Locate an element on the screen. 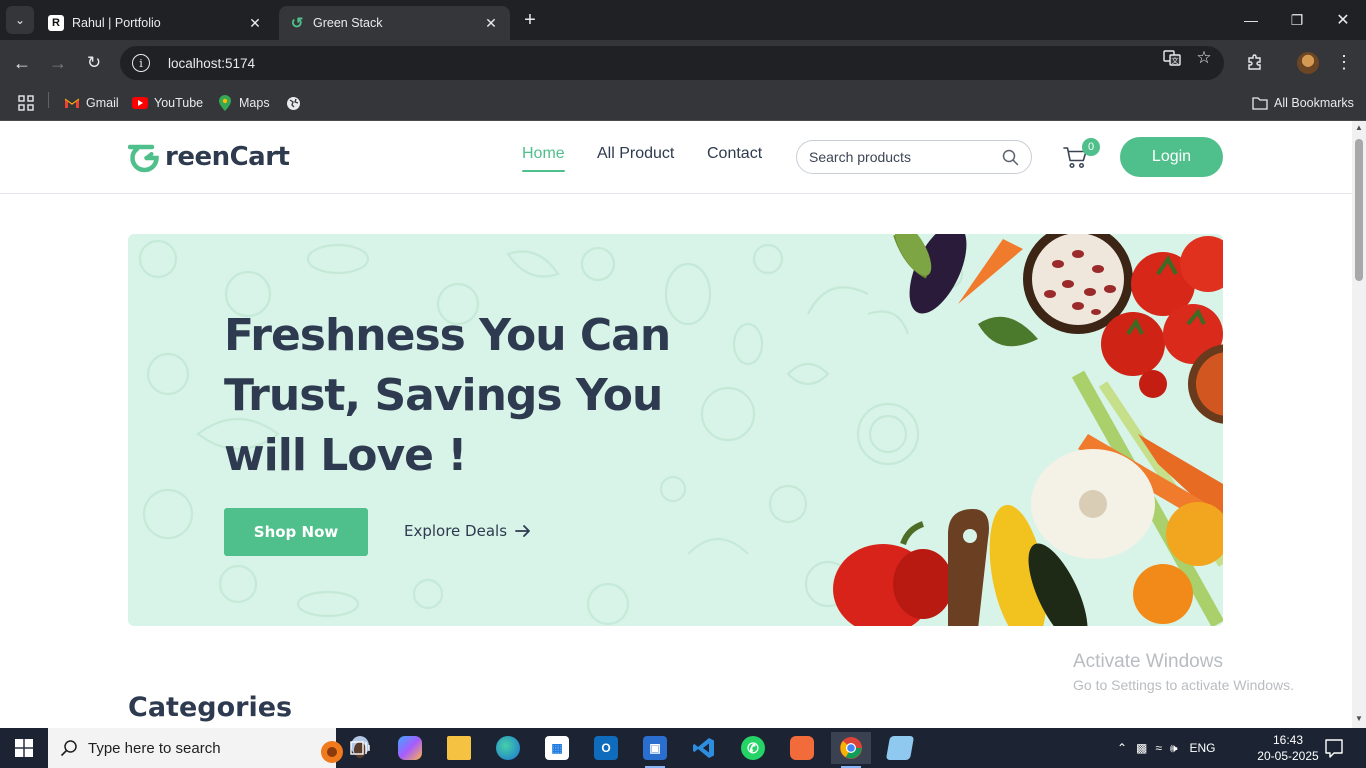  tab-search-chevron-icon: ⌄ is located at coordinates (20, 20).